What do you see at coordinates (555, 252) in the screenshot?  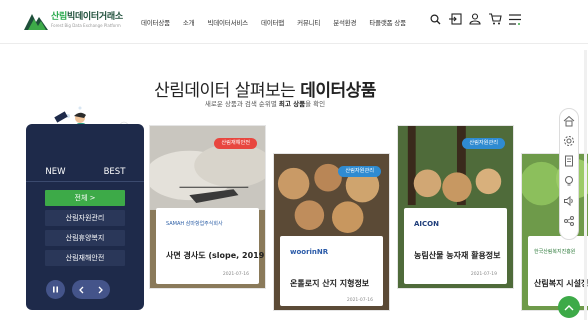 I see `card-company-logo: 한국산림복지진흥원` at bounding box center [555, 252].